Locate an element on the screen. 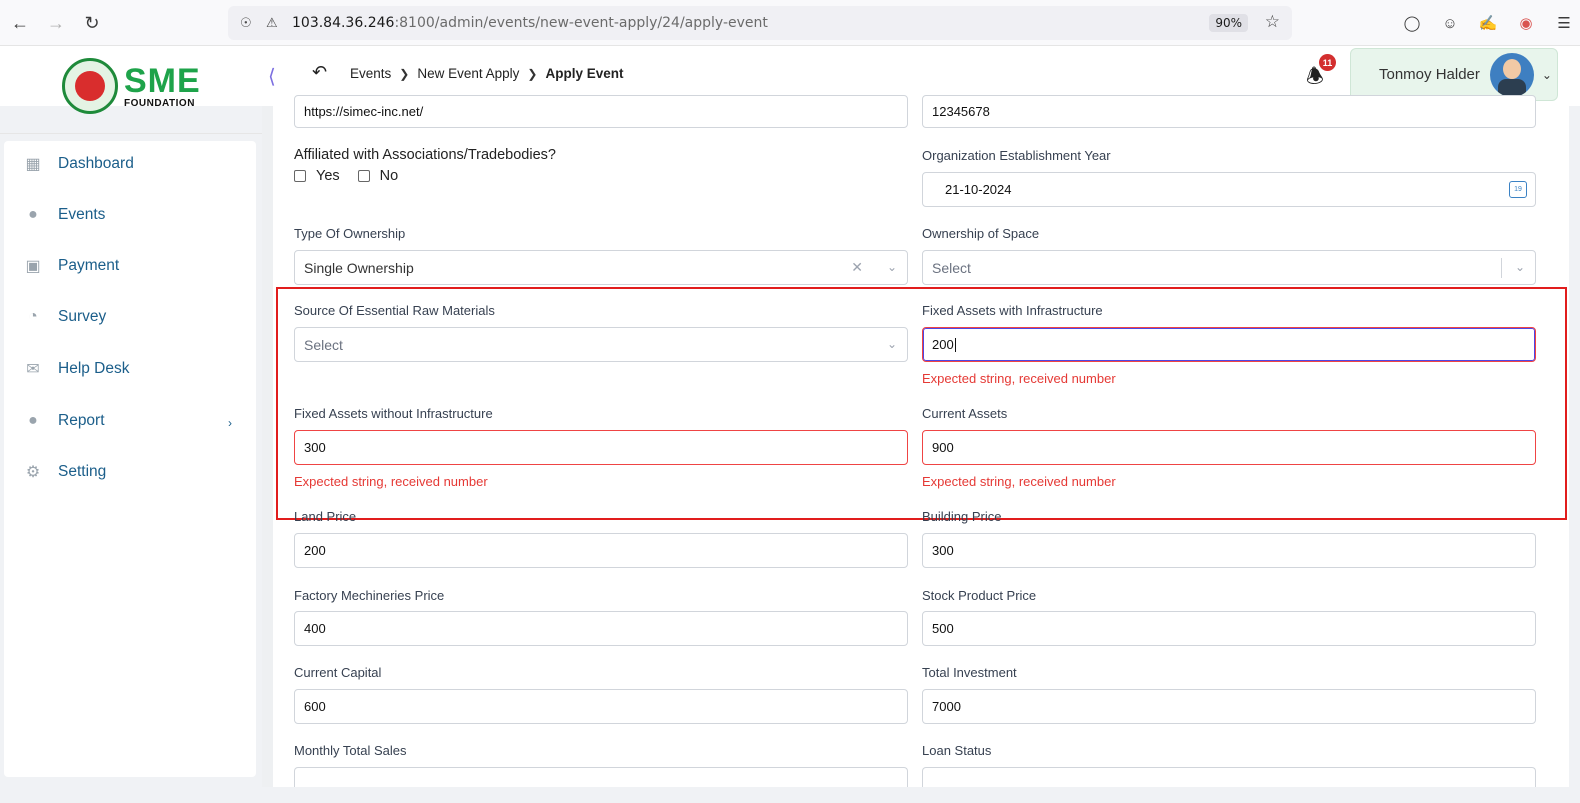  factory-price-value: 400 is located at coordinates (315, 628).